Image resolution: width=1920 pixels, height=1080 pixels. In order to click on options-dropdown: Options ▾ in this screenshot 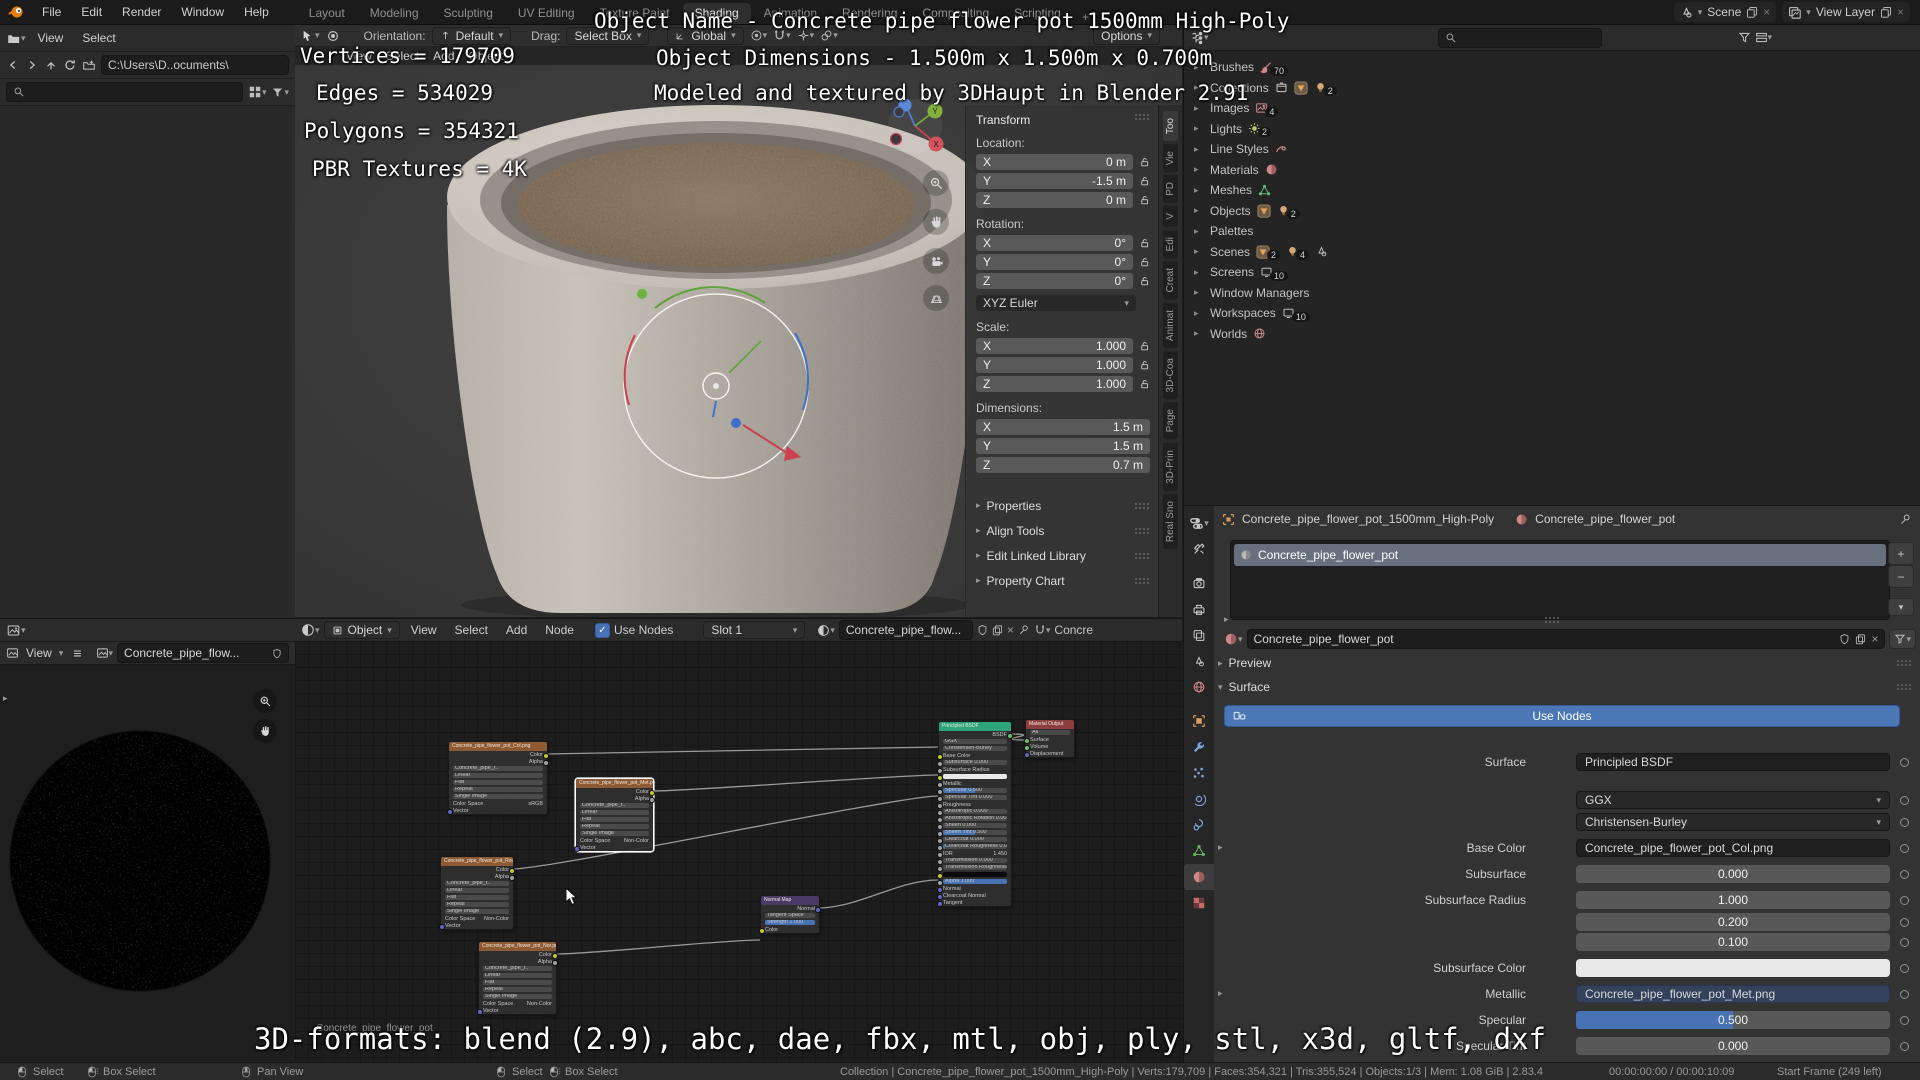, I will do `click(1126, 35)`.